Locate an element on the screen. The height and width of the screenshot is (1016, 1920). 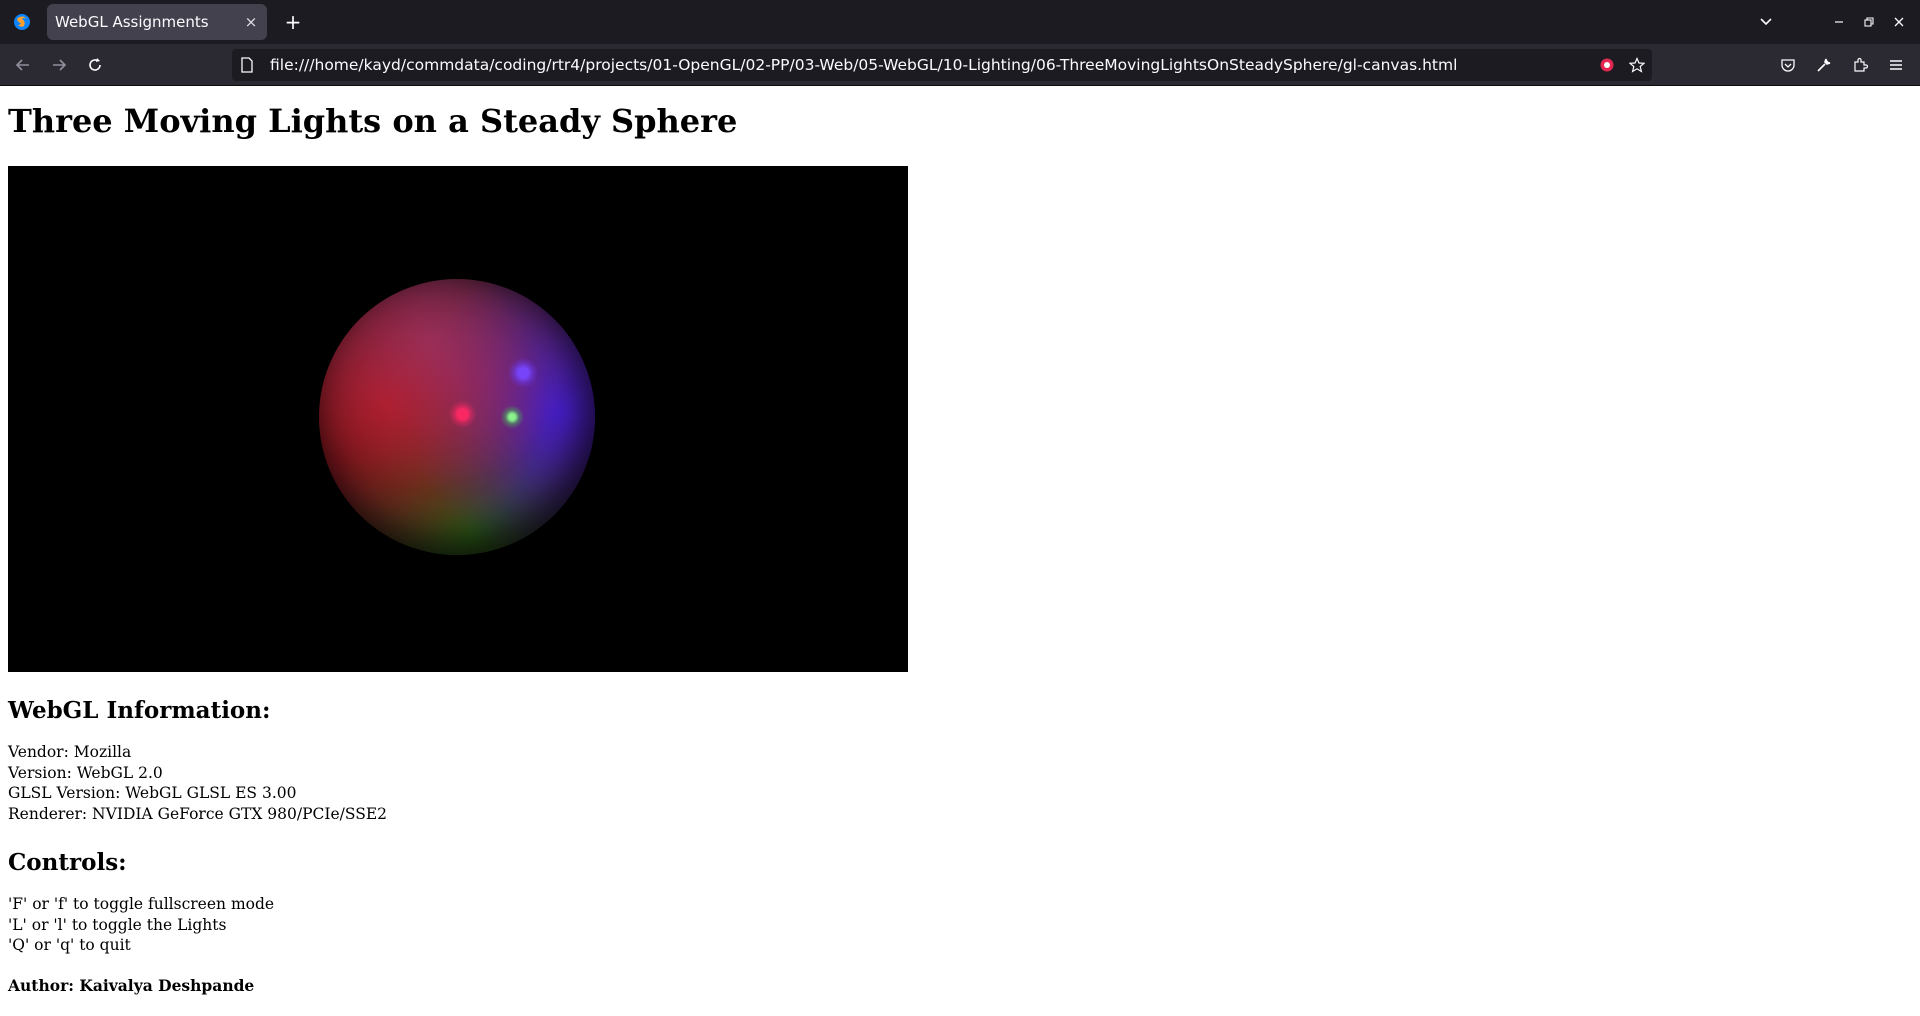
pocket-icon is located at coordinates (1788, 65).